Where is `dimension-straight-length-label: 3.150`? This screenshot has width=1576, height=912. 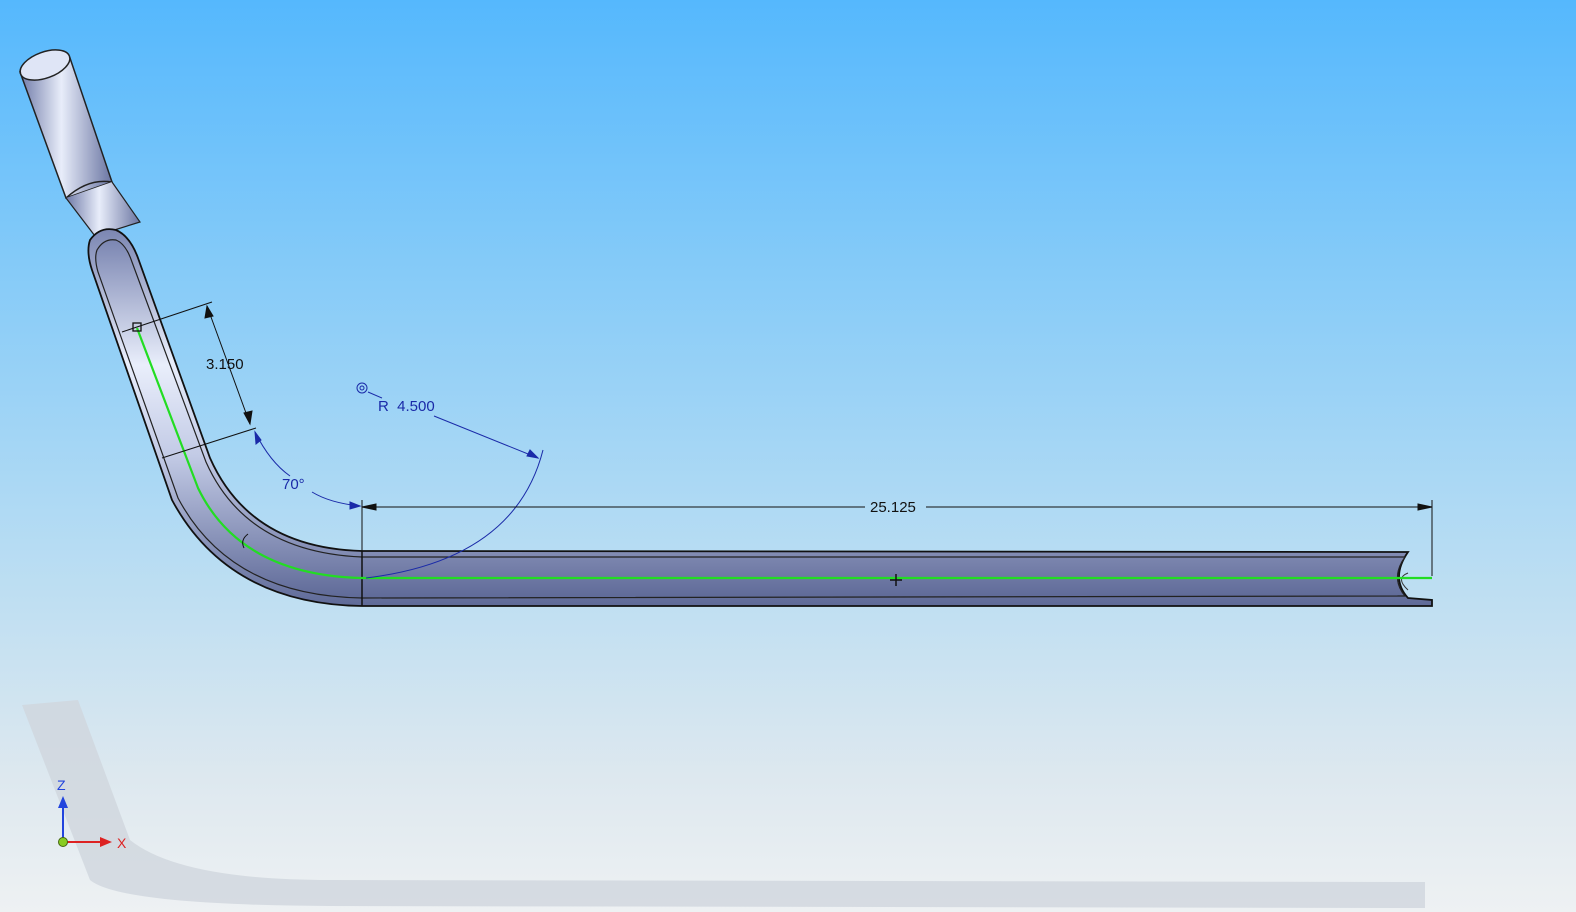 dimension-straight-length-label: 3.150 is located at coordinates (225, 364).